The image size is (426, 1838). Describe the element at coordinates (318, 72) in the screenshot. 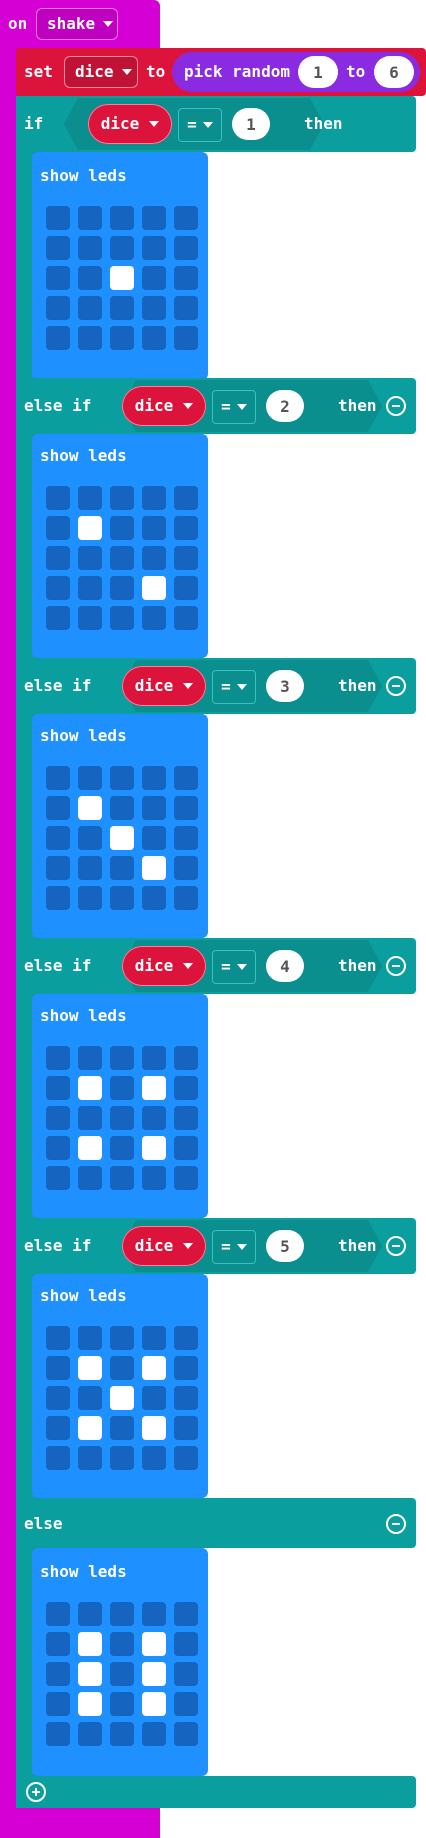

I see `random-from-input: 1` at that location.